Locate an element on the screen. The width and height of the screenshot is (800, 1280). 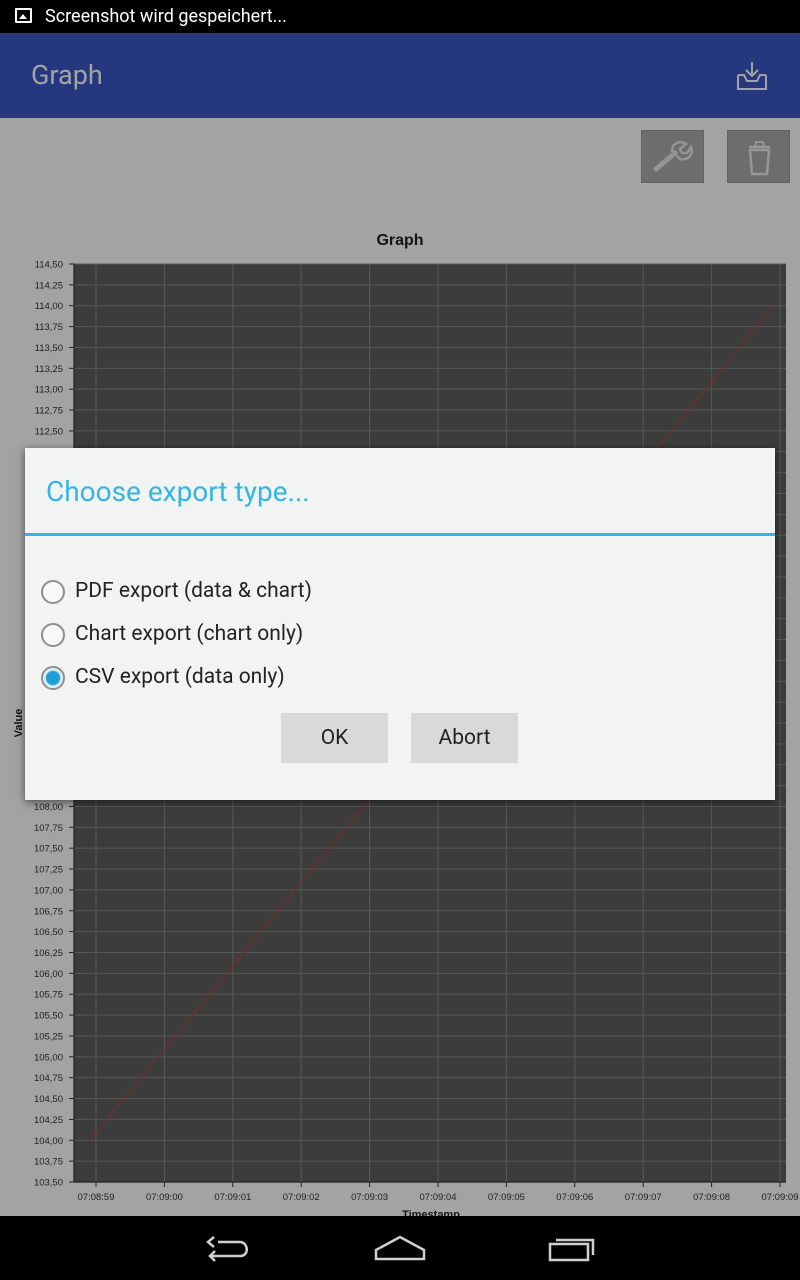
option-chart-export: Chart export (chart only) is located at coordinates (390, 635).